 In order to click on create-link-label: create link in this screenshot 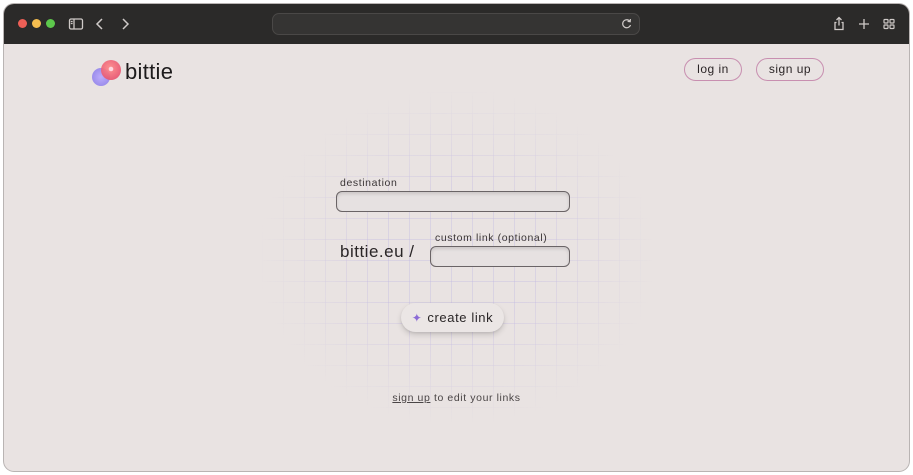, I will do `click(460, 317)`.